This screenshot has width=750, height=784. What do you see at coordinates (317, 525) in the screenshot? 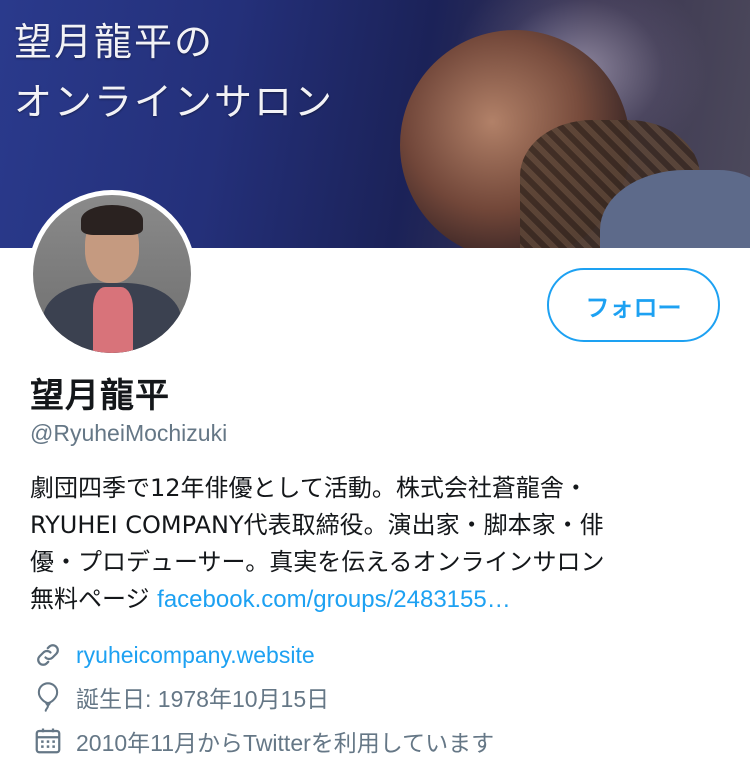
I see `bio-line-2: RYUHEI COMPANY代表取締役。演出家・脚本家・俳` at bounding box center [317, 525].